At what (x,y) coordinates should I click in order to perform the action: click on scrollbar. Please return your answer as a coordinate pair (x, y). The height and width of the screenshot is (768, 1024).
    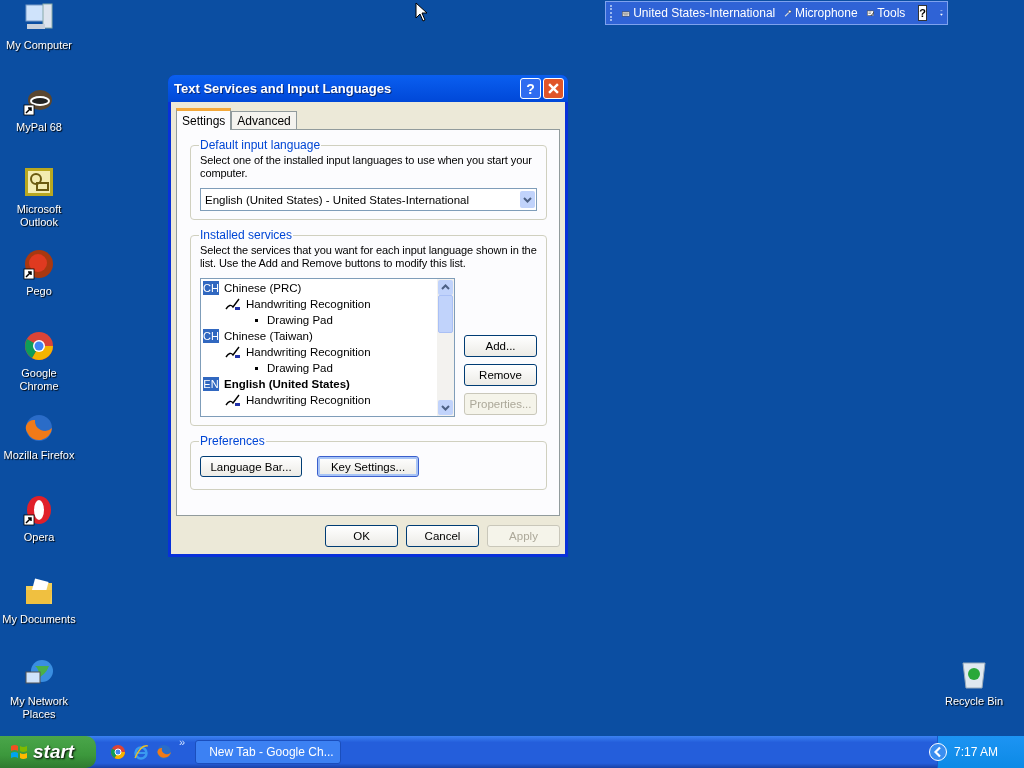
    Looking at the image, I should click on (445, 347).